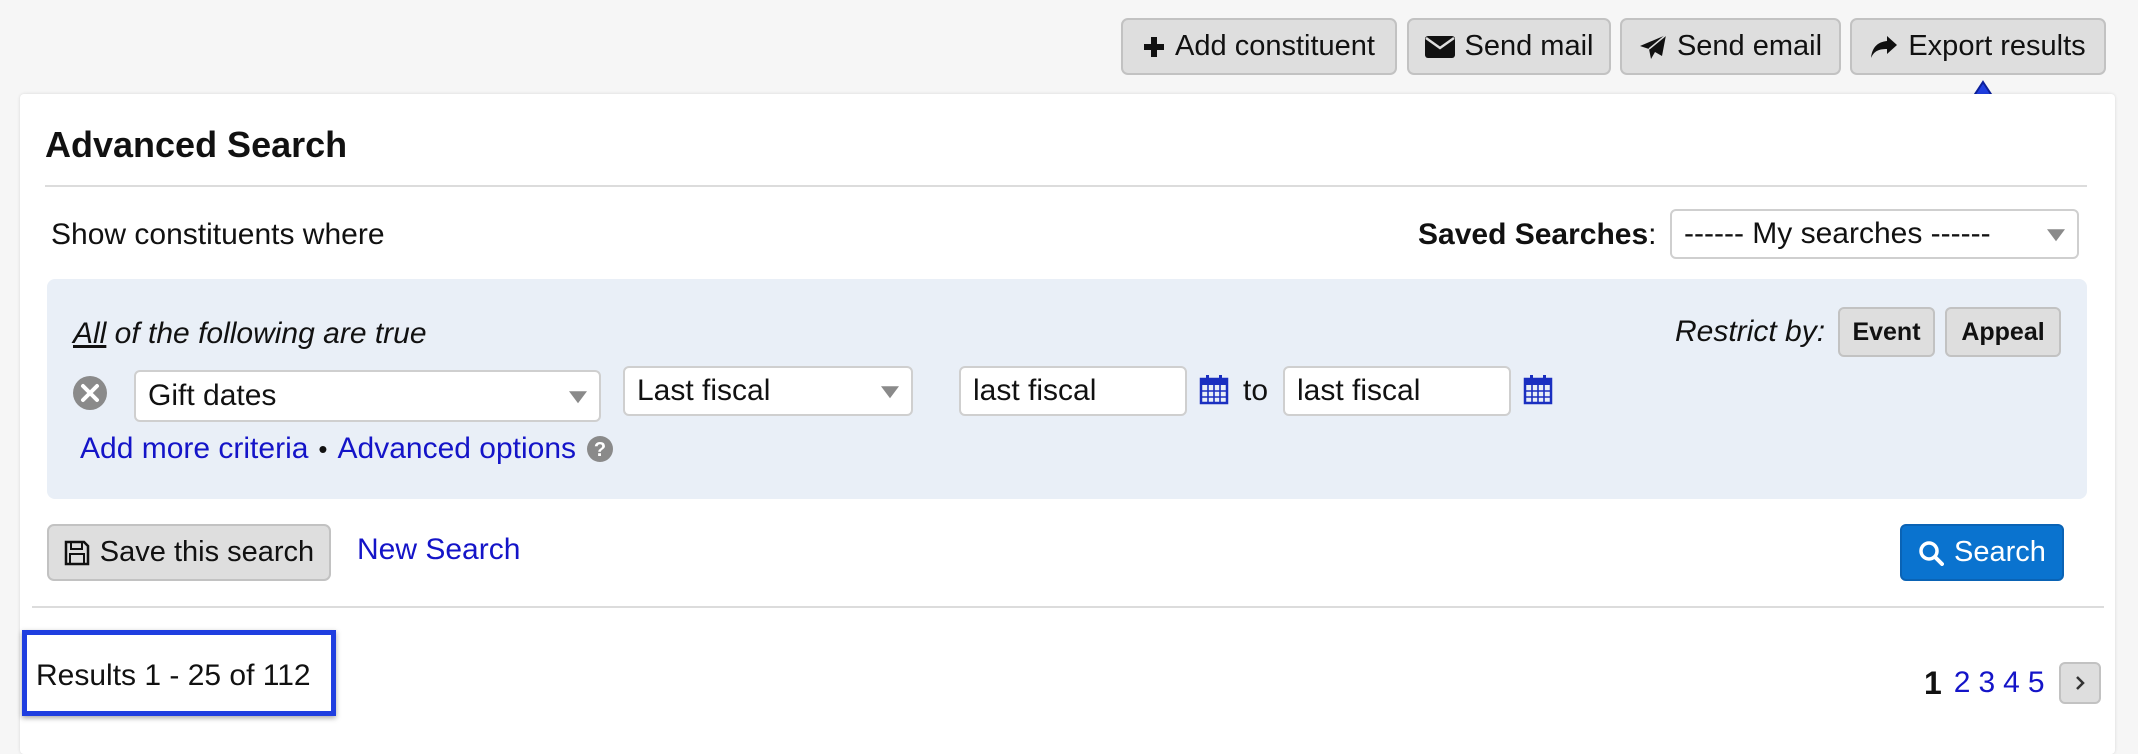  I want to click on date-from-input: last fiscal, so click(1073, 391).